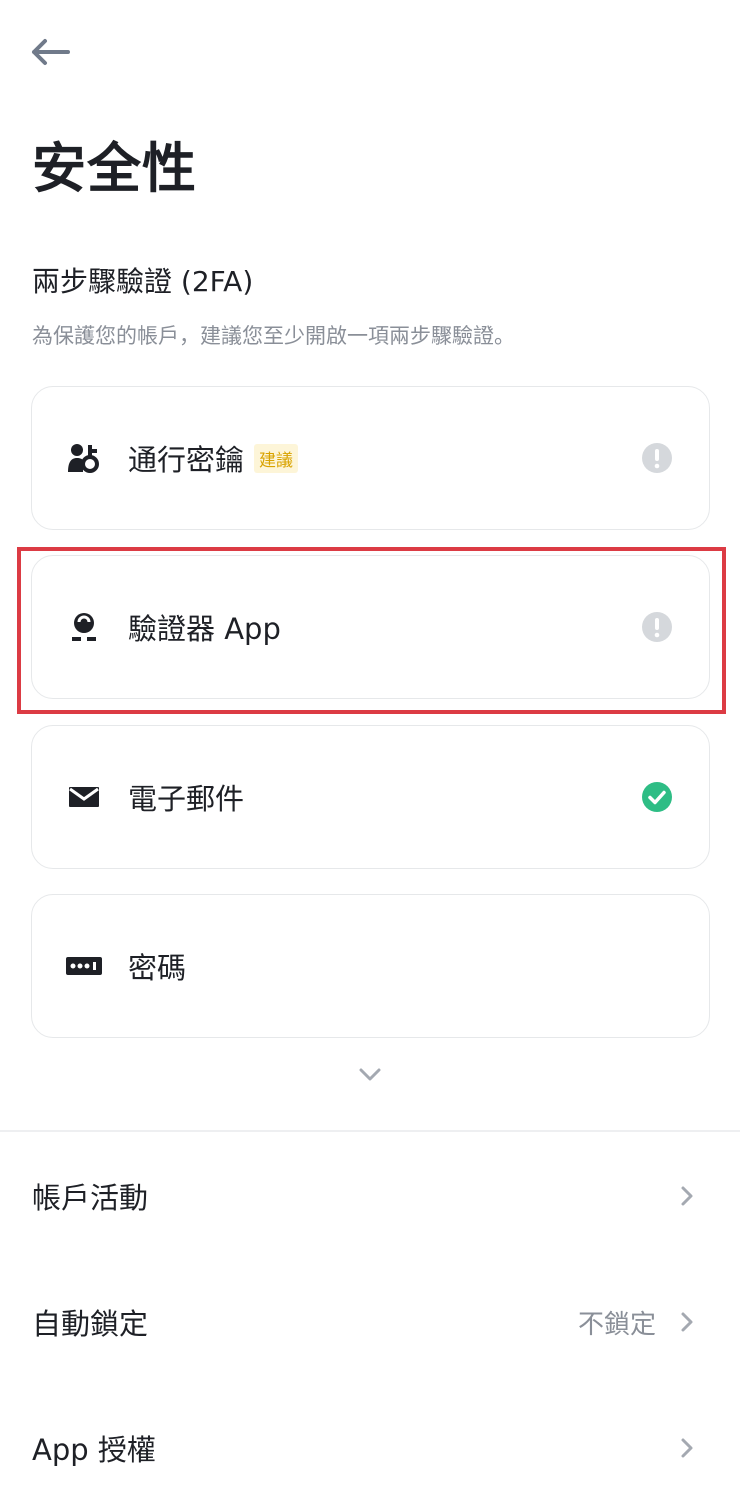 This screenshot has height=1489, width=740. Describe the element at coordinates (90, 1324) in the screenshot. I see `settings-row-label: 自動鎖定` at that location.